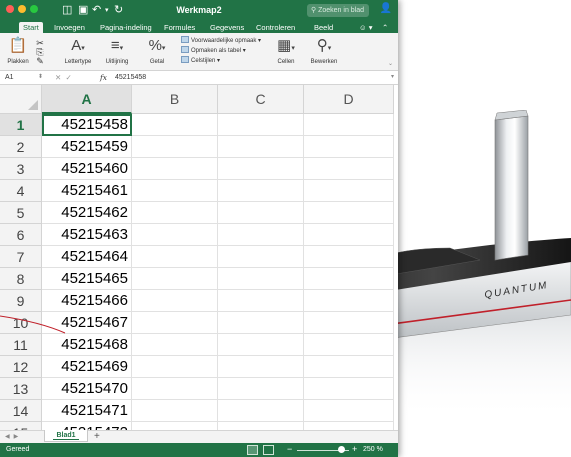 The height and width of the screenshot is (457, 571). Describe the element at coordinates (324, 50) in the screenshot. I see `editing-group: ⚲▾ Bewerken` at that location.